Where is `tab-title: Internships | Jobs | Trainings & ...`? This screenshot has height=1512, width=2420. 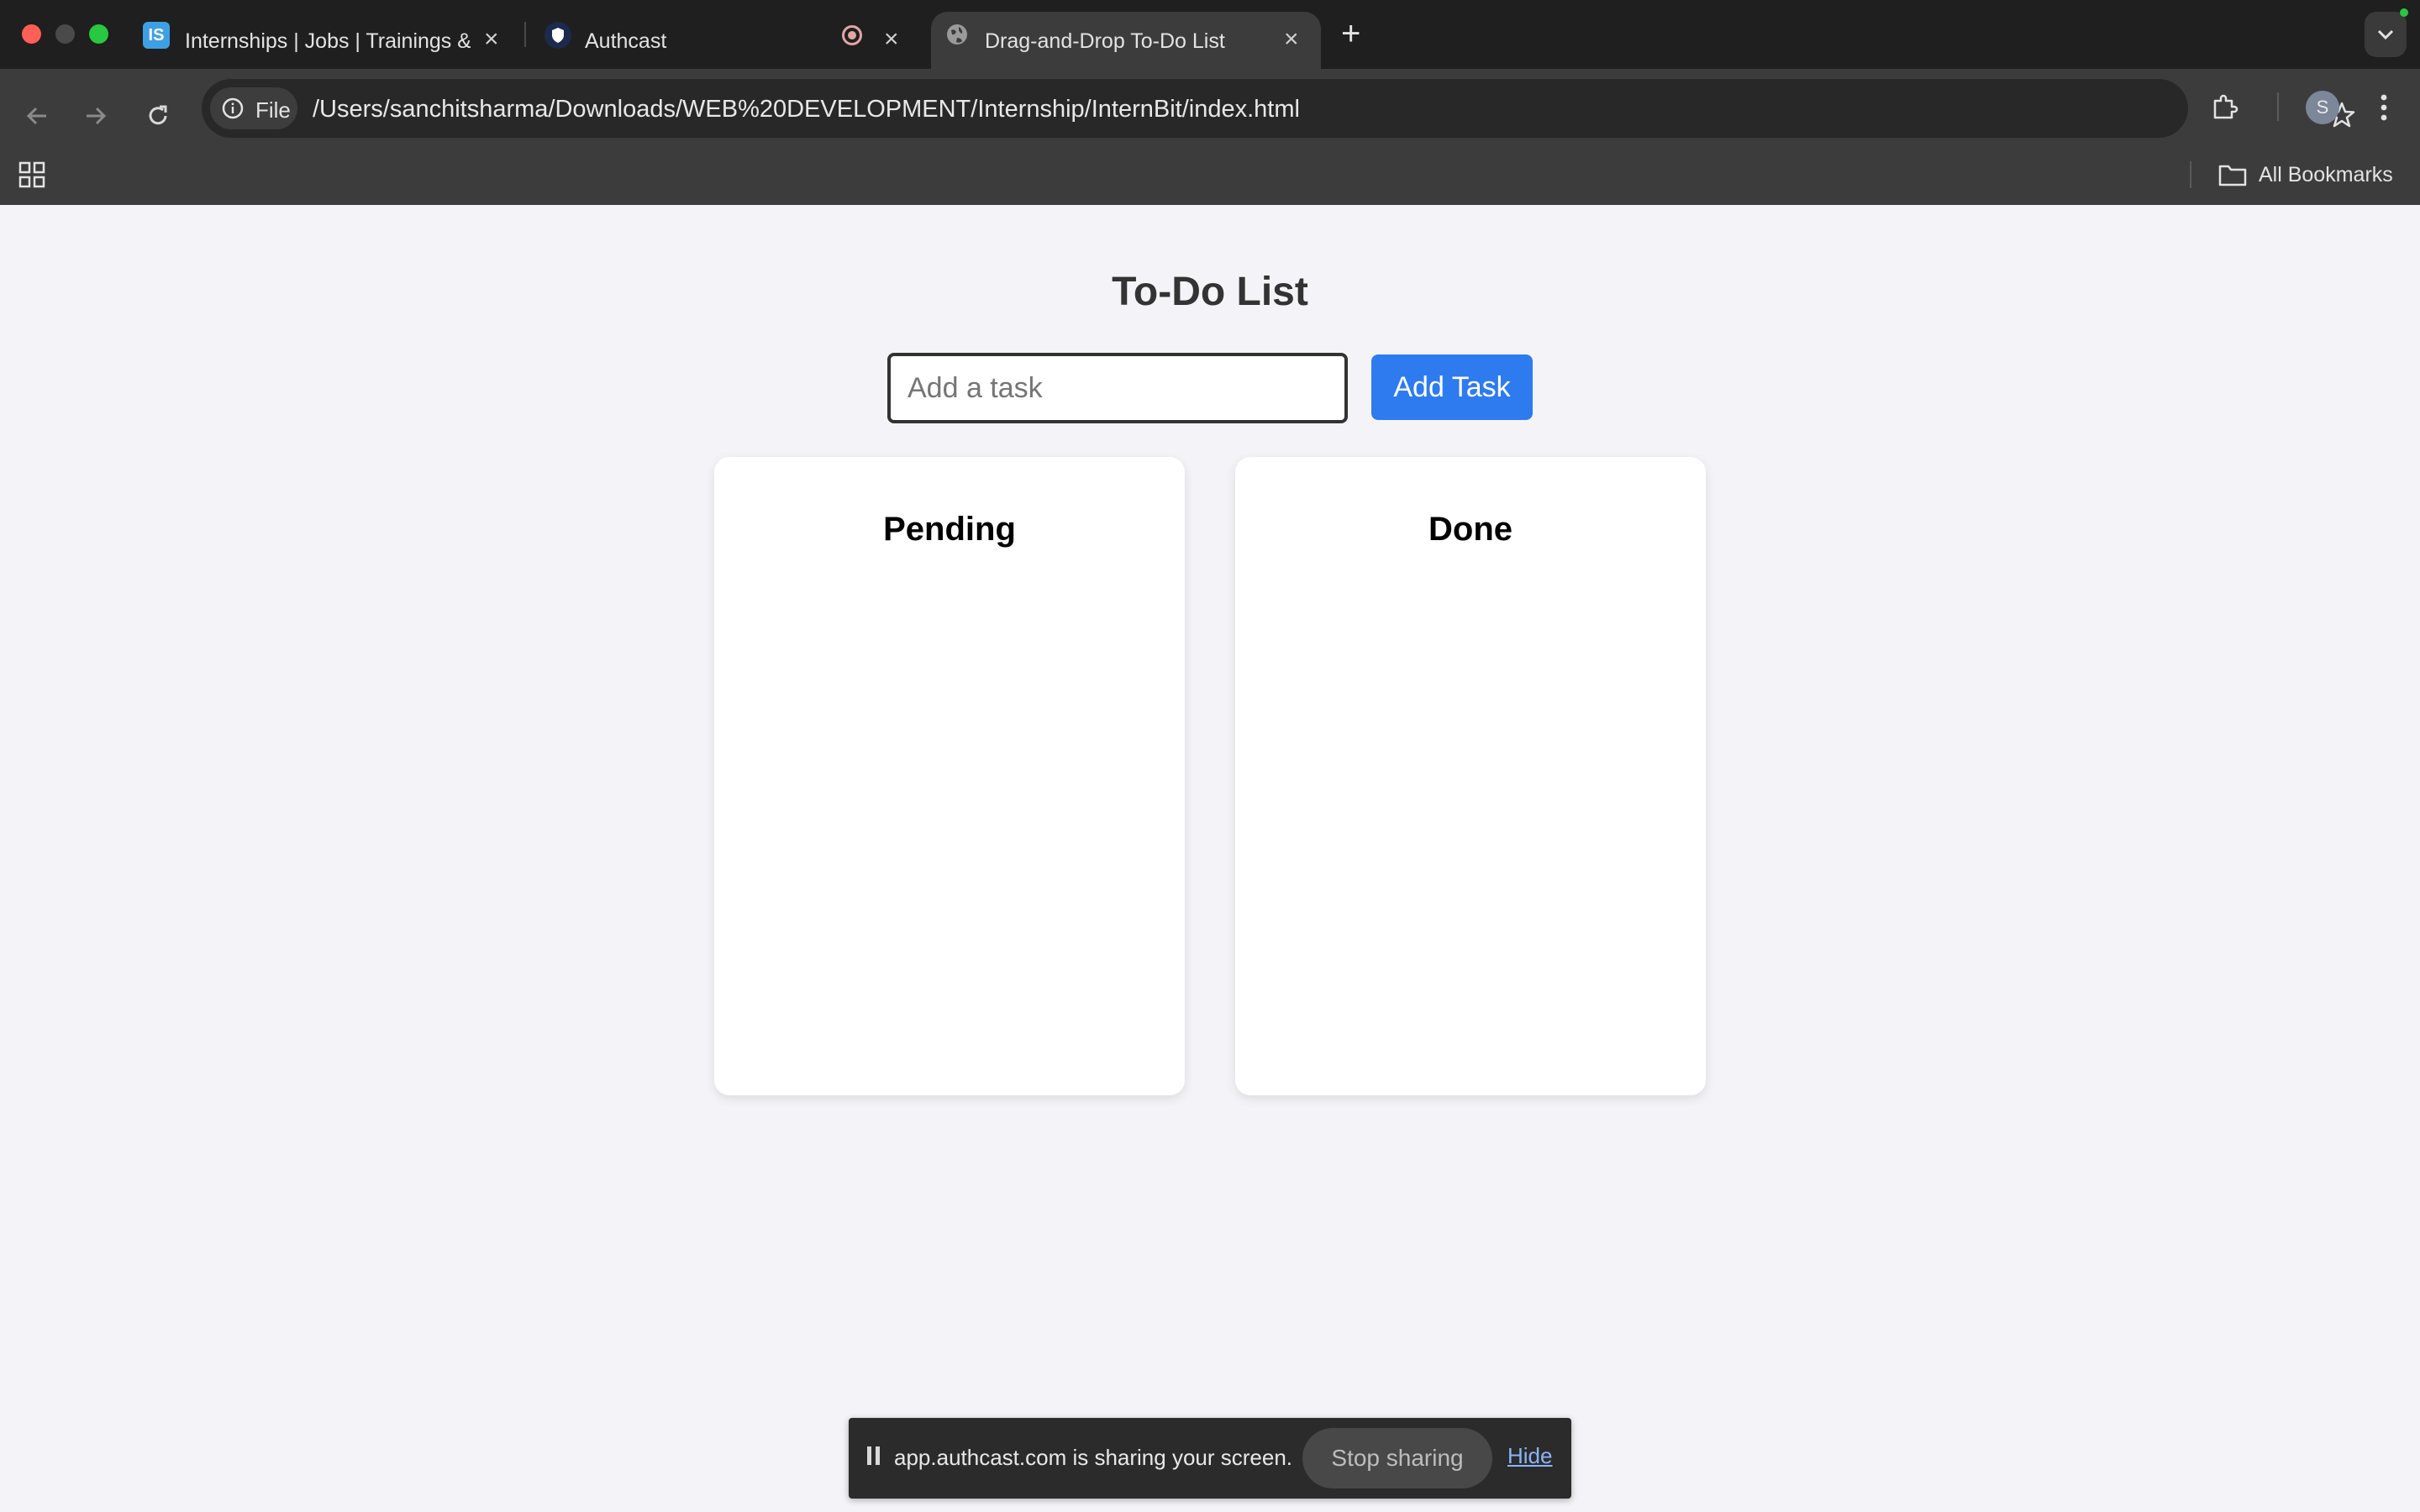 tab-title: Internships | Jobs | Trainings & ... is located at coordinates (328, 41).